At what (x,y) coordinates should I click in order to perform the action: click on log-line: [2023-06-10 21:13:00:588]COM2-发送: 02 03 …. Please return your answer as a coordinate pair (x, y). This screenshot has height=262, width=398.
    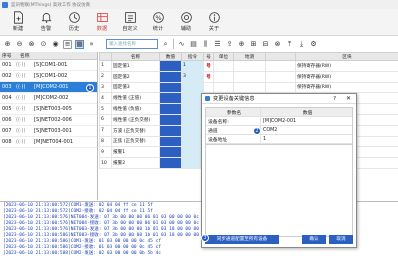
    Looking at the image, I should click on (82, 253).